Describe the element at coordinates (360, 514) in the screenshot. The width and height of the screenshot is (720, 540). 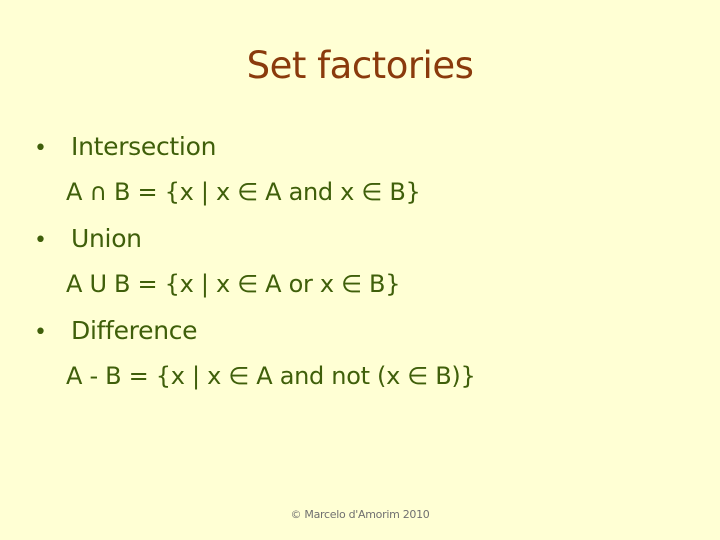
I see `copyright-footer: © Marcelo d'Amorim 2010` at that location.